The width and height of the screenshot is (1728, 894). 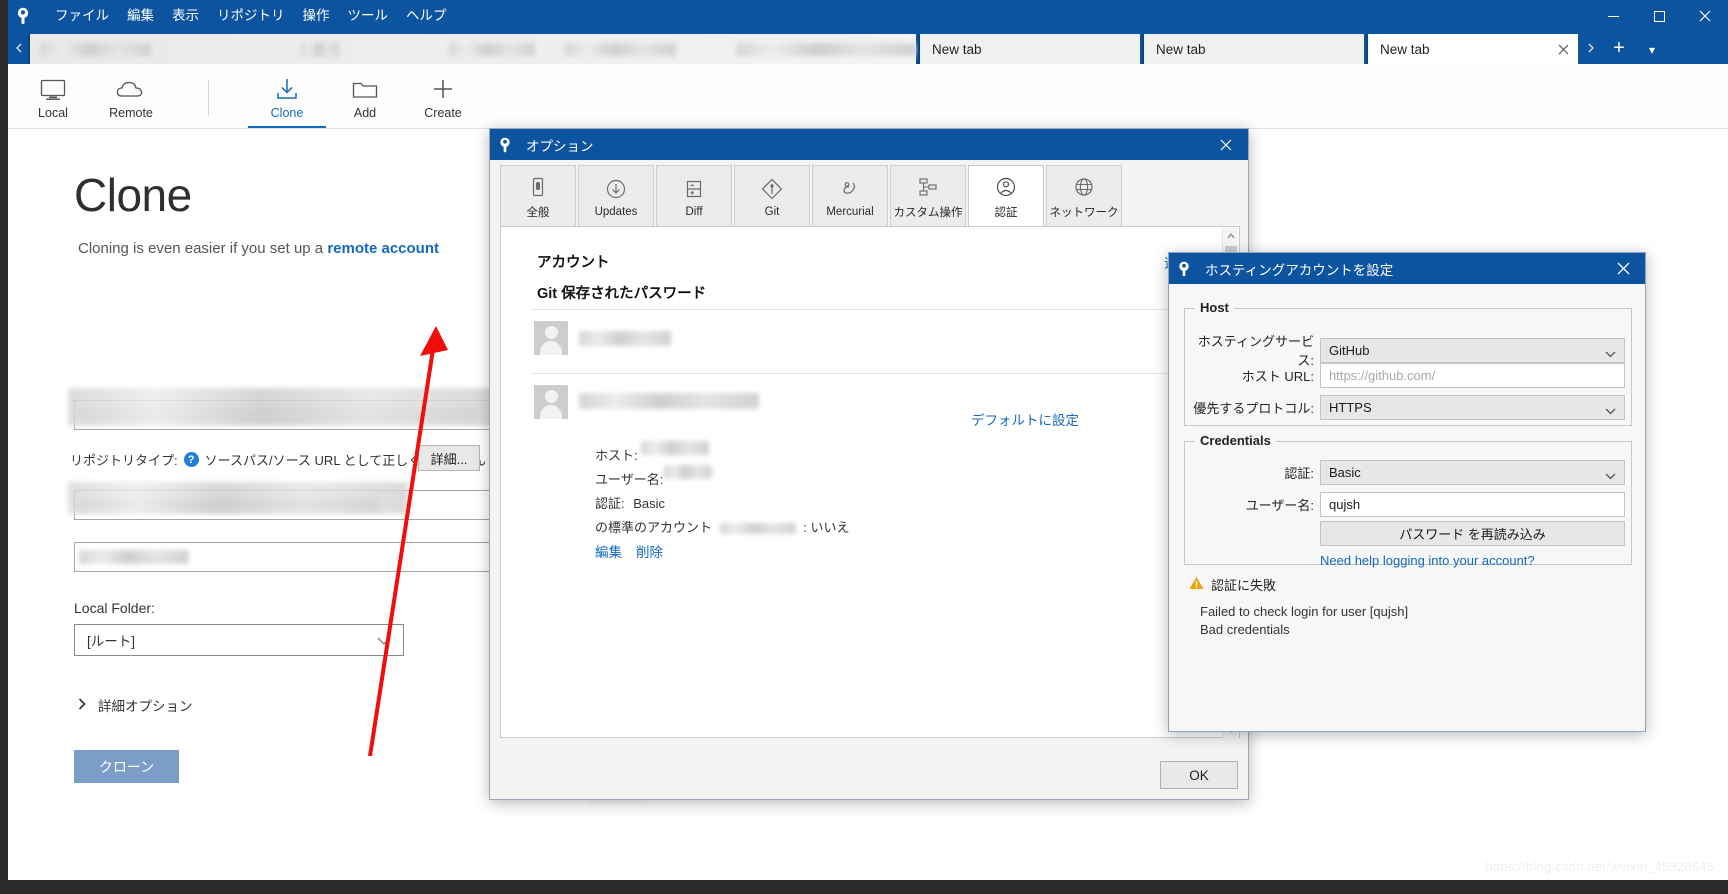 What do you see at coordinates (1705, 16) in the screenshot?
I see `close-button` at bounding box center [1705, 16].